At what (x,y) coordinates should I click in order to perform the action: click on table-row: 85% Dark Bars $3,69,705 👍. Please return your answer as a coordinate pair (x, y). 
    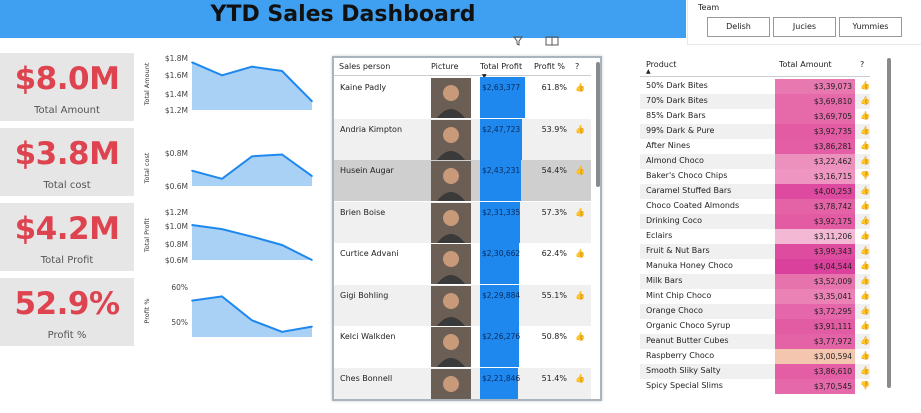
    Looking at the image, I should click on (755, 116).